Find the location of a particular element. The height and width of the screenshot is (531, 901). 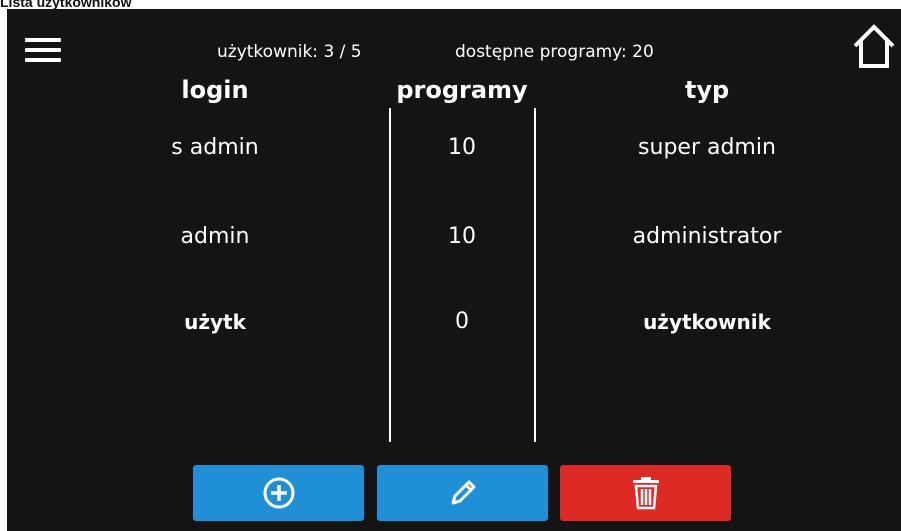

edit-user-button is located at coordinates (462, 493).